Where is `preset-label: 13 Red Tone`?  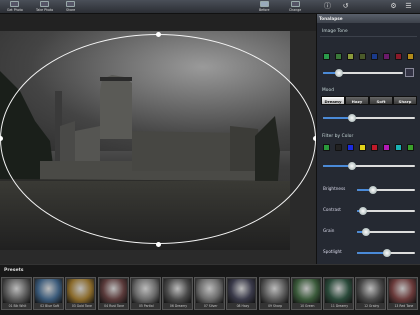 preset-label: 13 Red Tone is located at coordinates (404, 306).